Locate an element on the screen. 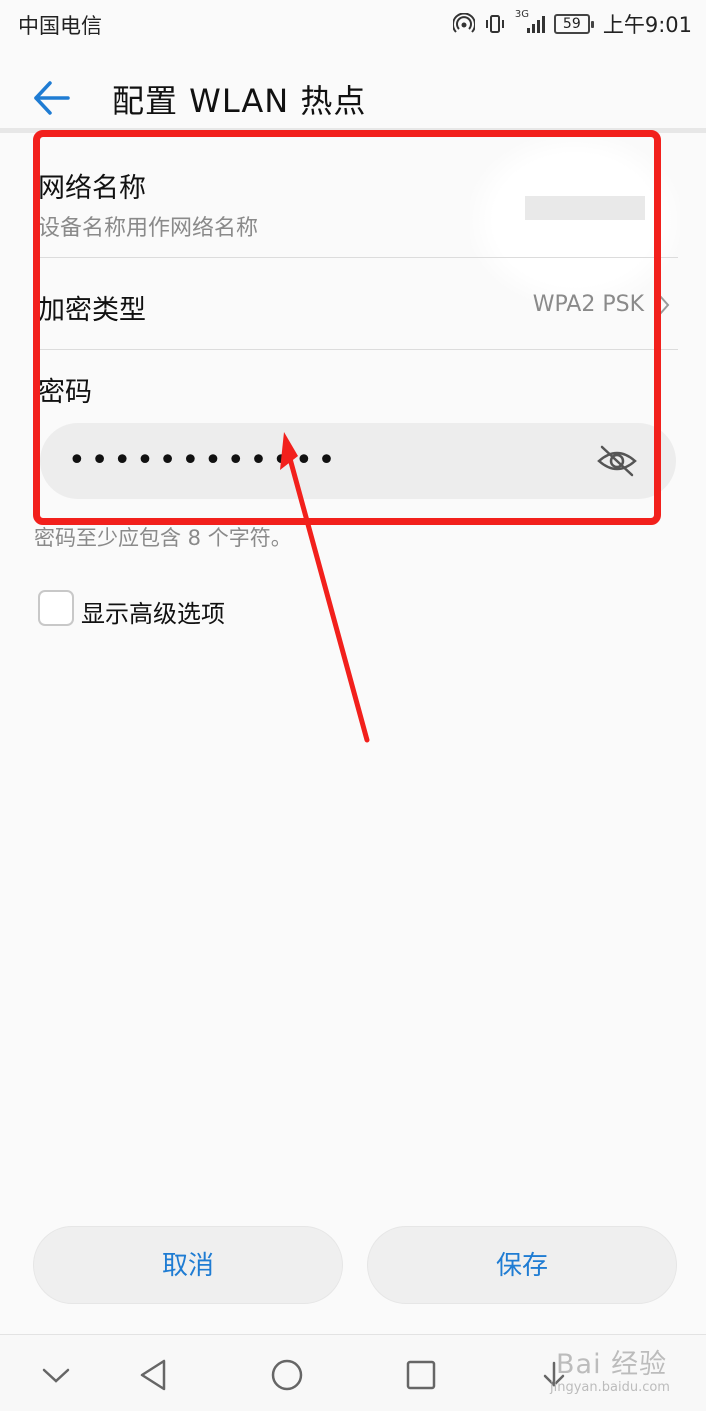 The height and width of the screenshot is (1411, 706). cancel-button: 取消 is located at coordinates (188, 1265).